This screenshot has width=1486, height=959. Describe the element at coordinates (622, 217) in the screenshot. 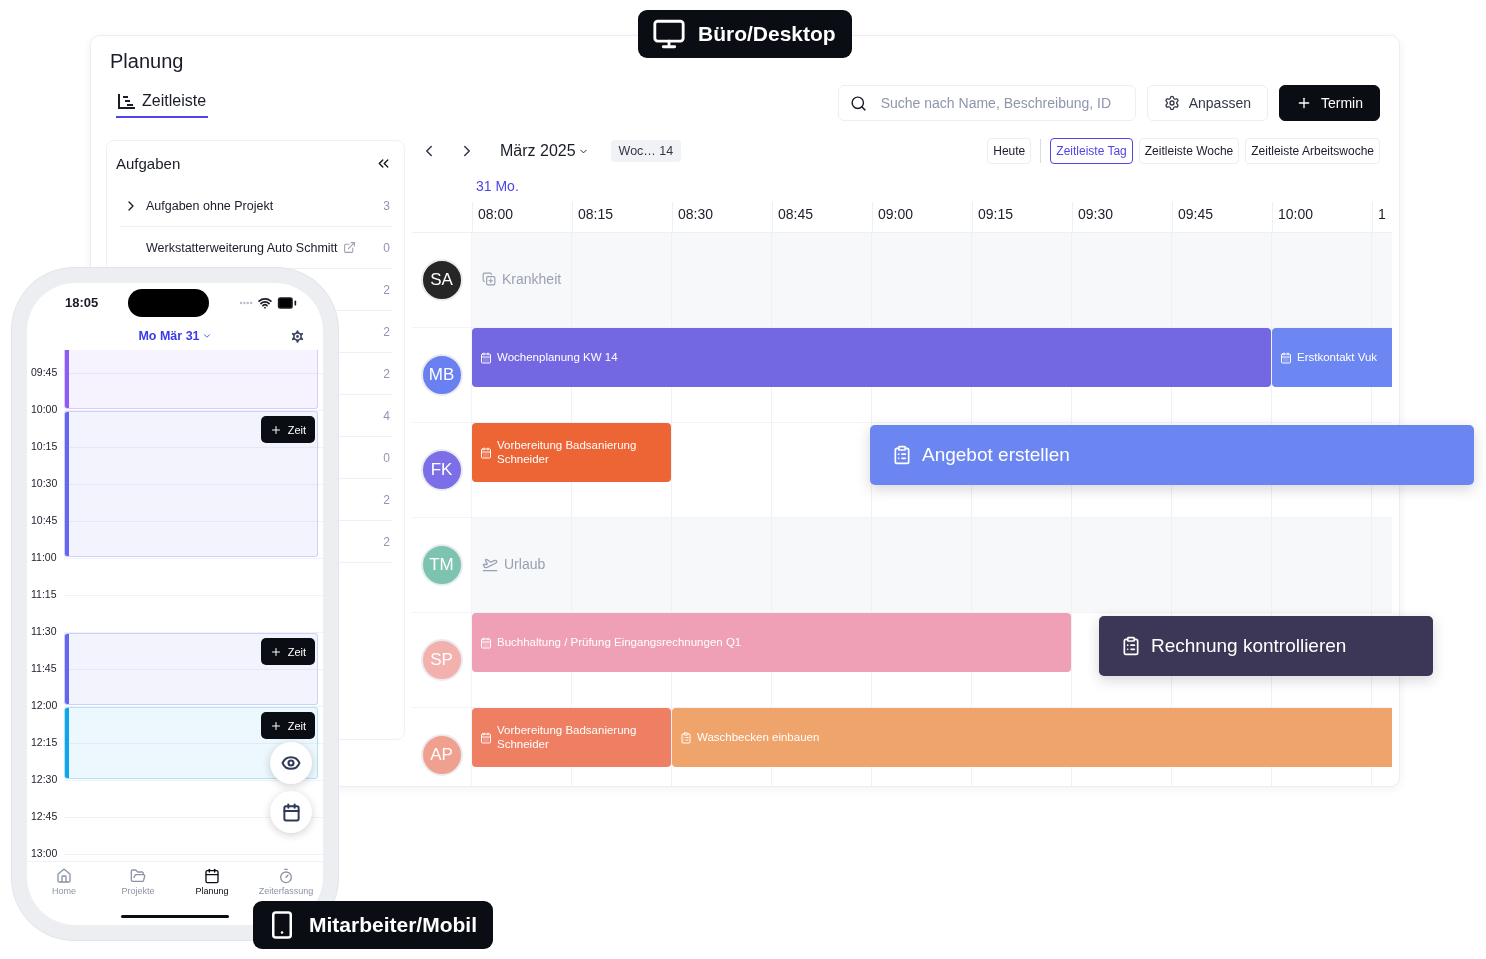

I see `time-header: 08:15` at that location.